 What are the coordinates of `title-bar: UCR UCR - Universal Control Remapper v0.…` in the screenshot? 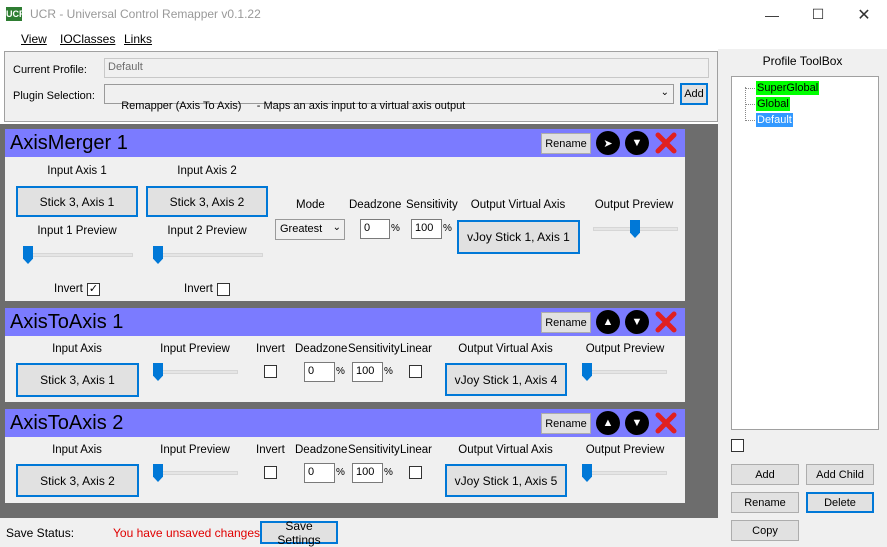 It's located at (443, 14).